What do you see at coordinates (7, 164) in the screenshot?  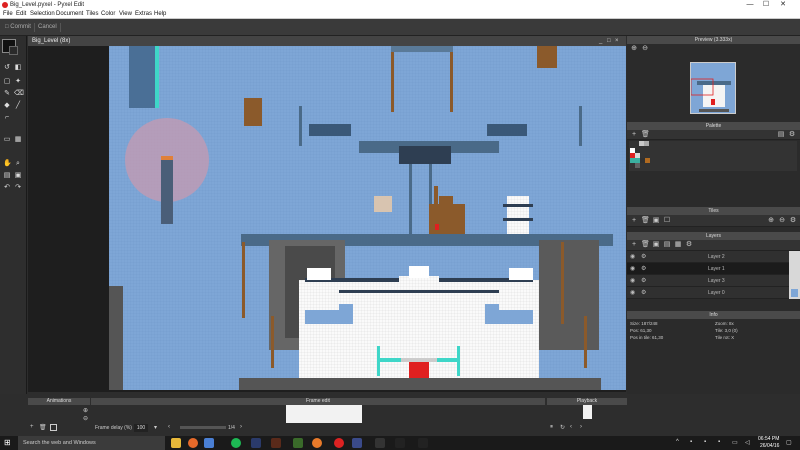 I see `pan-hand-icon: ✋` at bounding box center [7, 164].